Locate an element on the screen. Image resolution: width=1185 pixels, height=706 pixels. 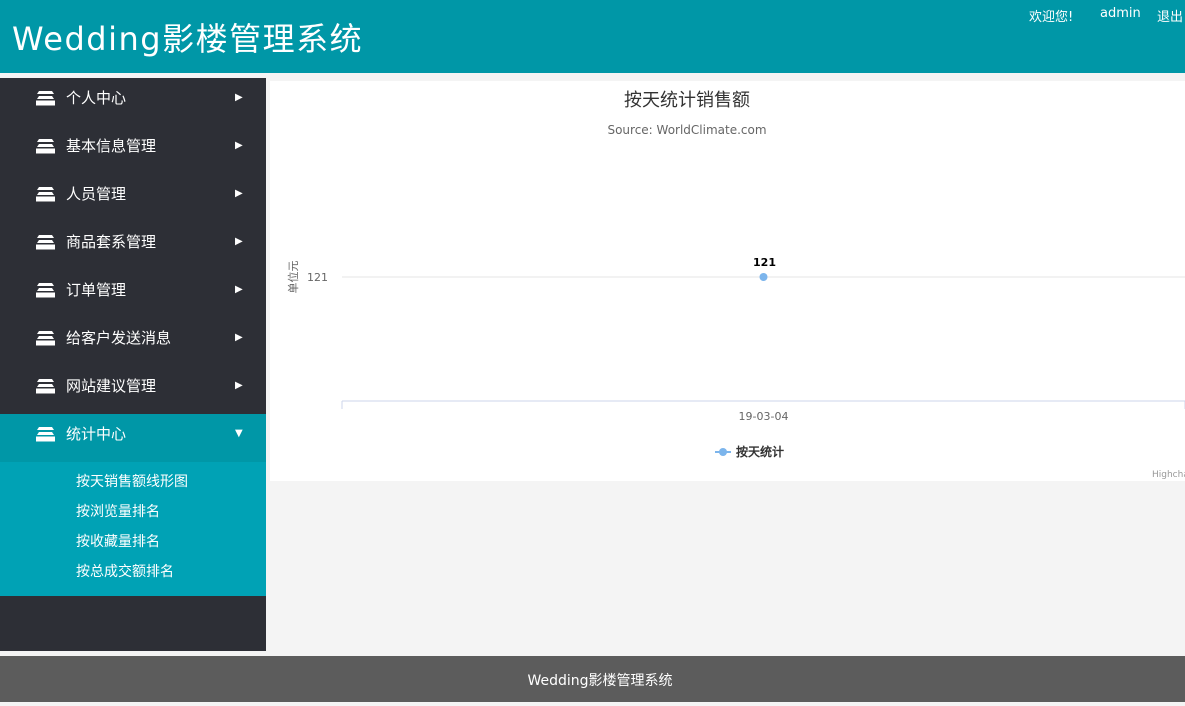
legend-marker-icon is located at coordinates (723, 452).